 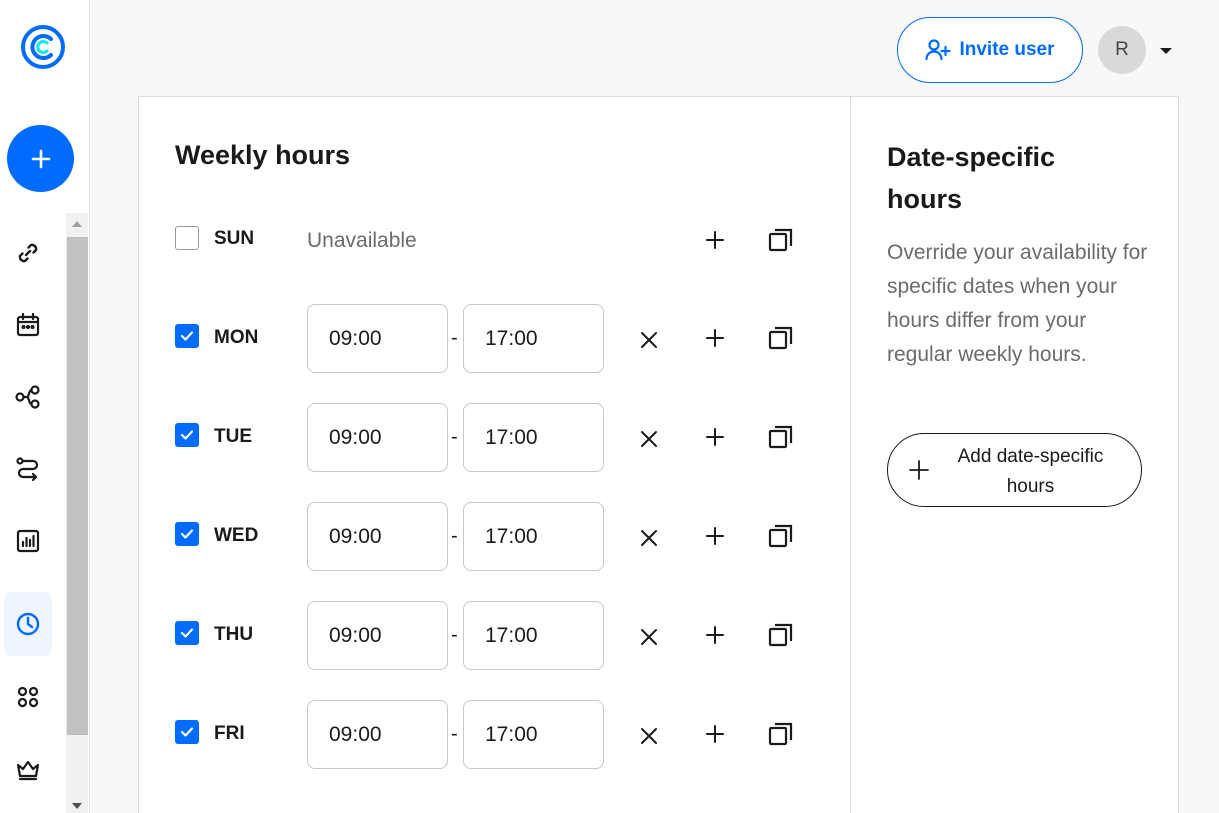 I want to click on sidebar-item-meetings, so click(x=28, y=325).